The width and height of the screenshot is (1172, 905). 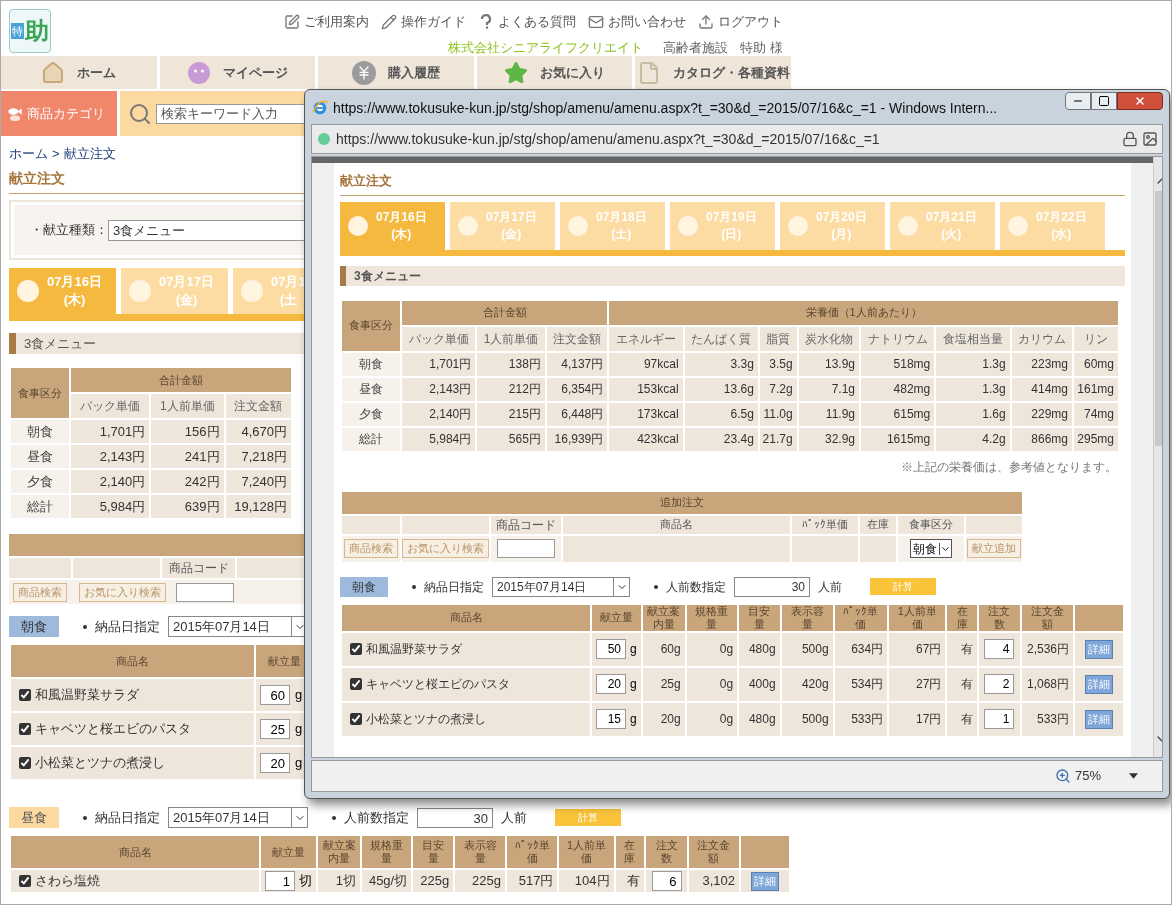 I want to click on table-cell: 27円, so click(x=917, y=684).